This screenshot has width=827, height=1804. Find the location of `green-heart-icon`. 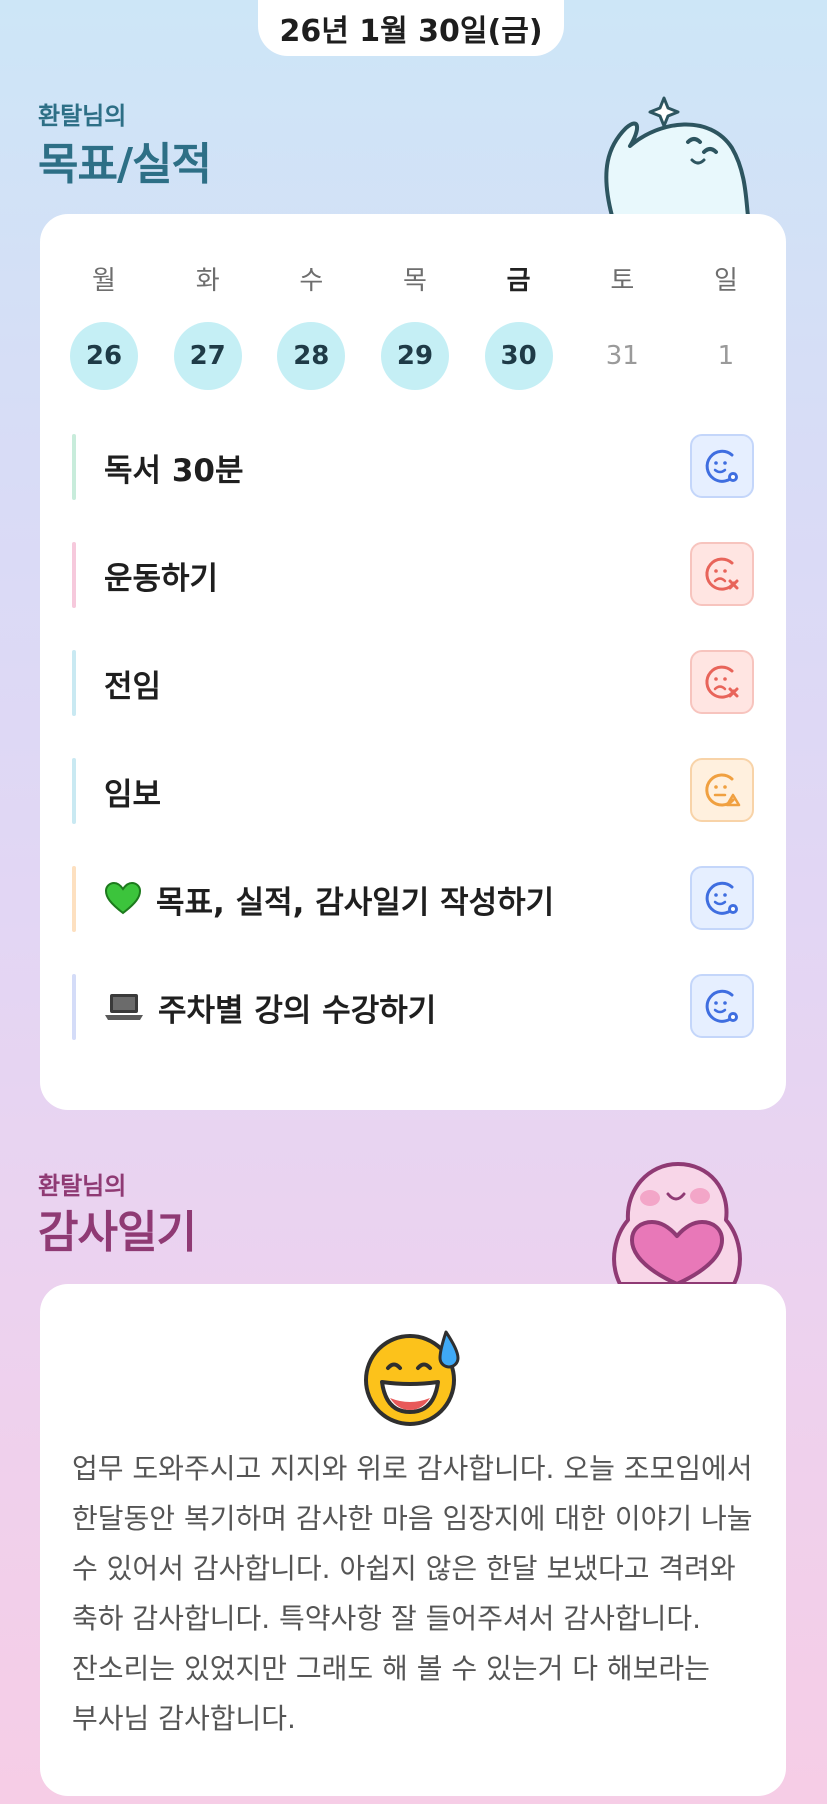

green-heart-icon is located at coordinates (123, 899).